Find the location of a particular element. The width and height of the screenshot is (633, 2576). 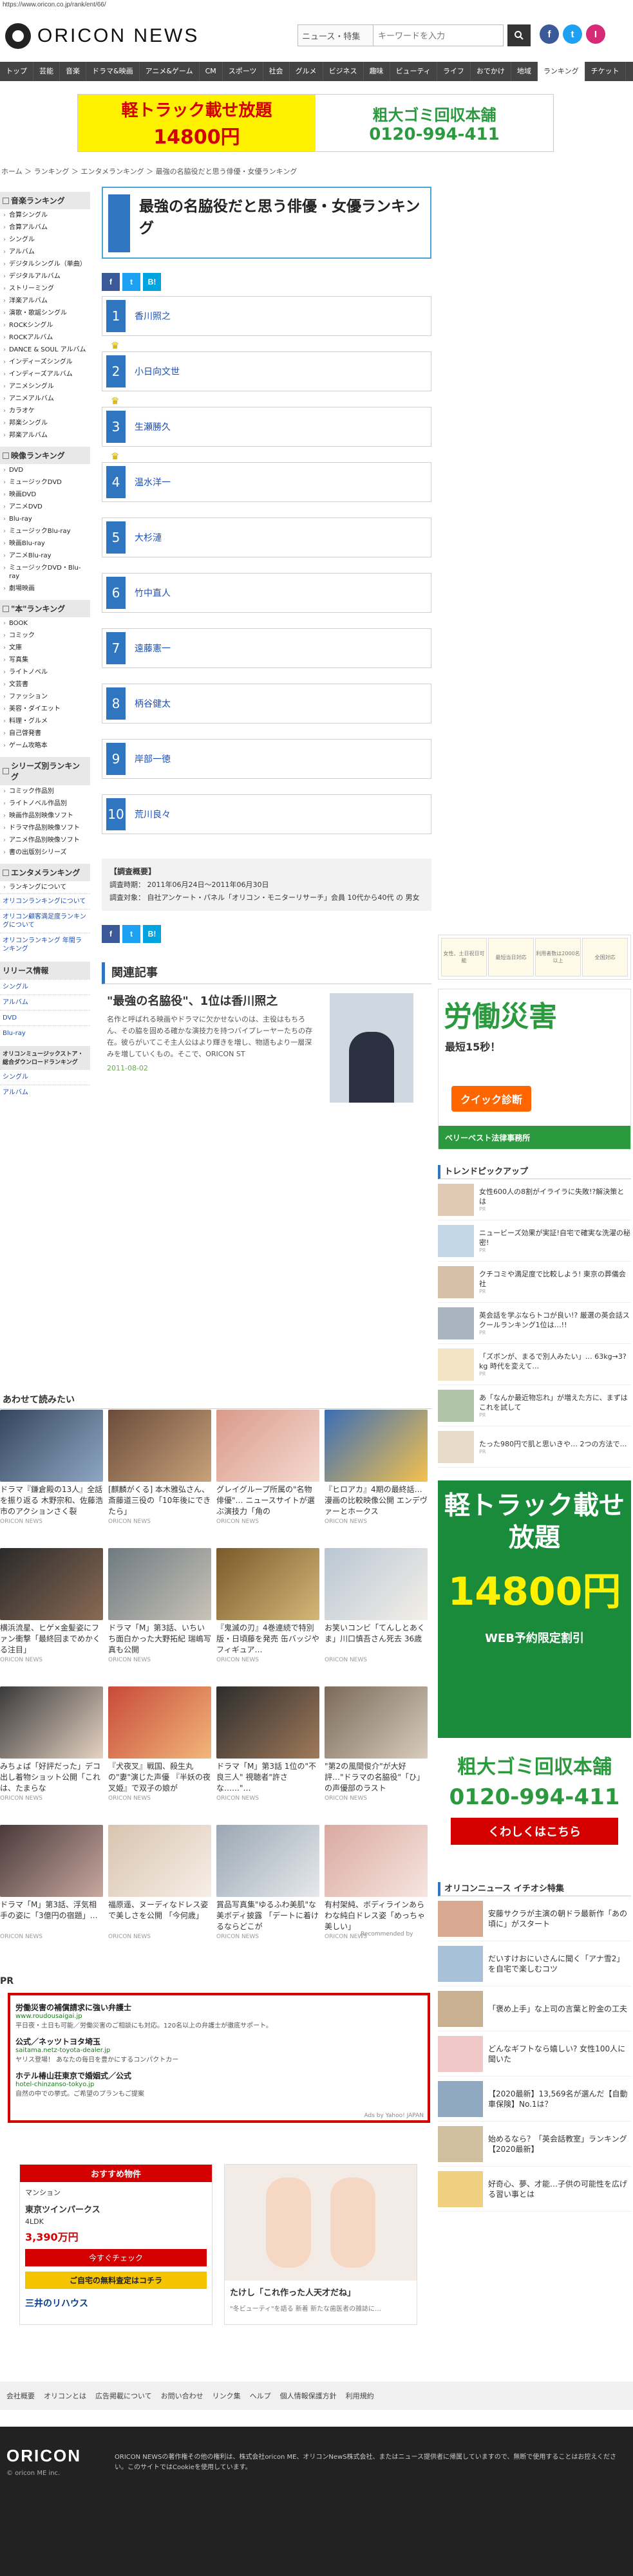

nav-item: 音楽 is located at coordinates (73, 71).